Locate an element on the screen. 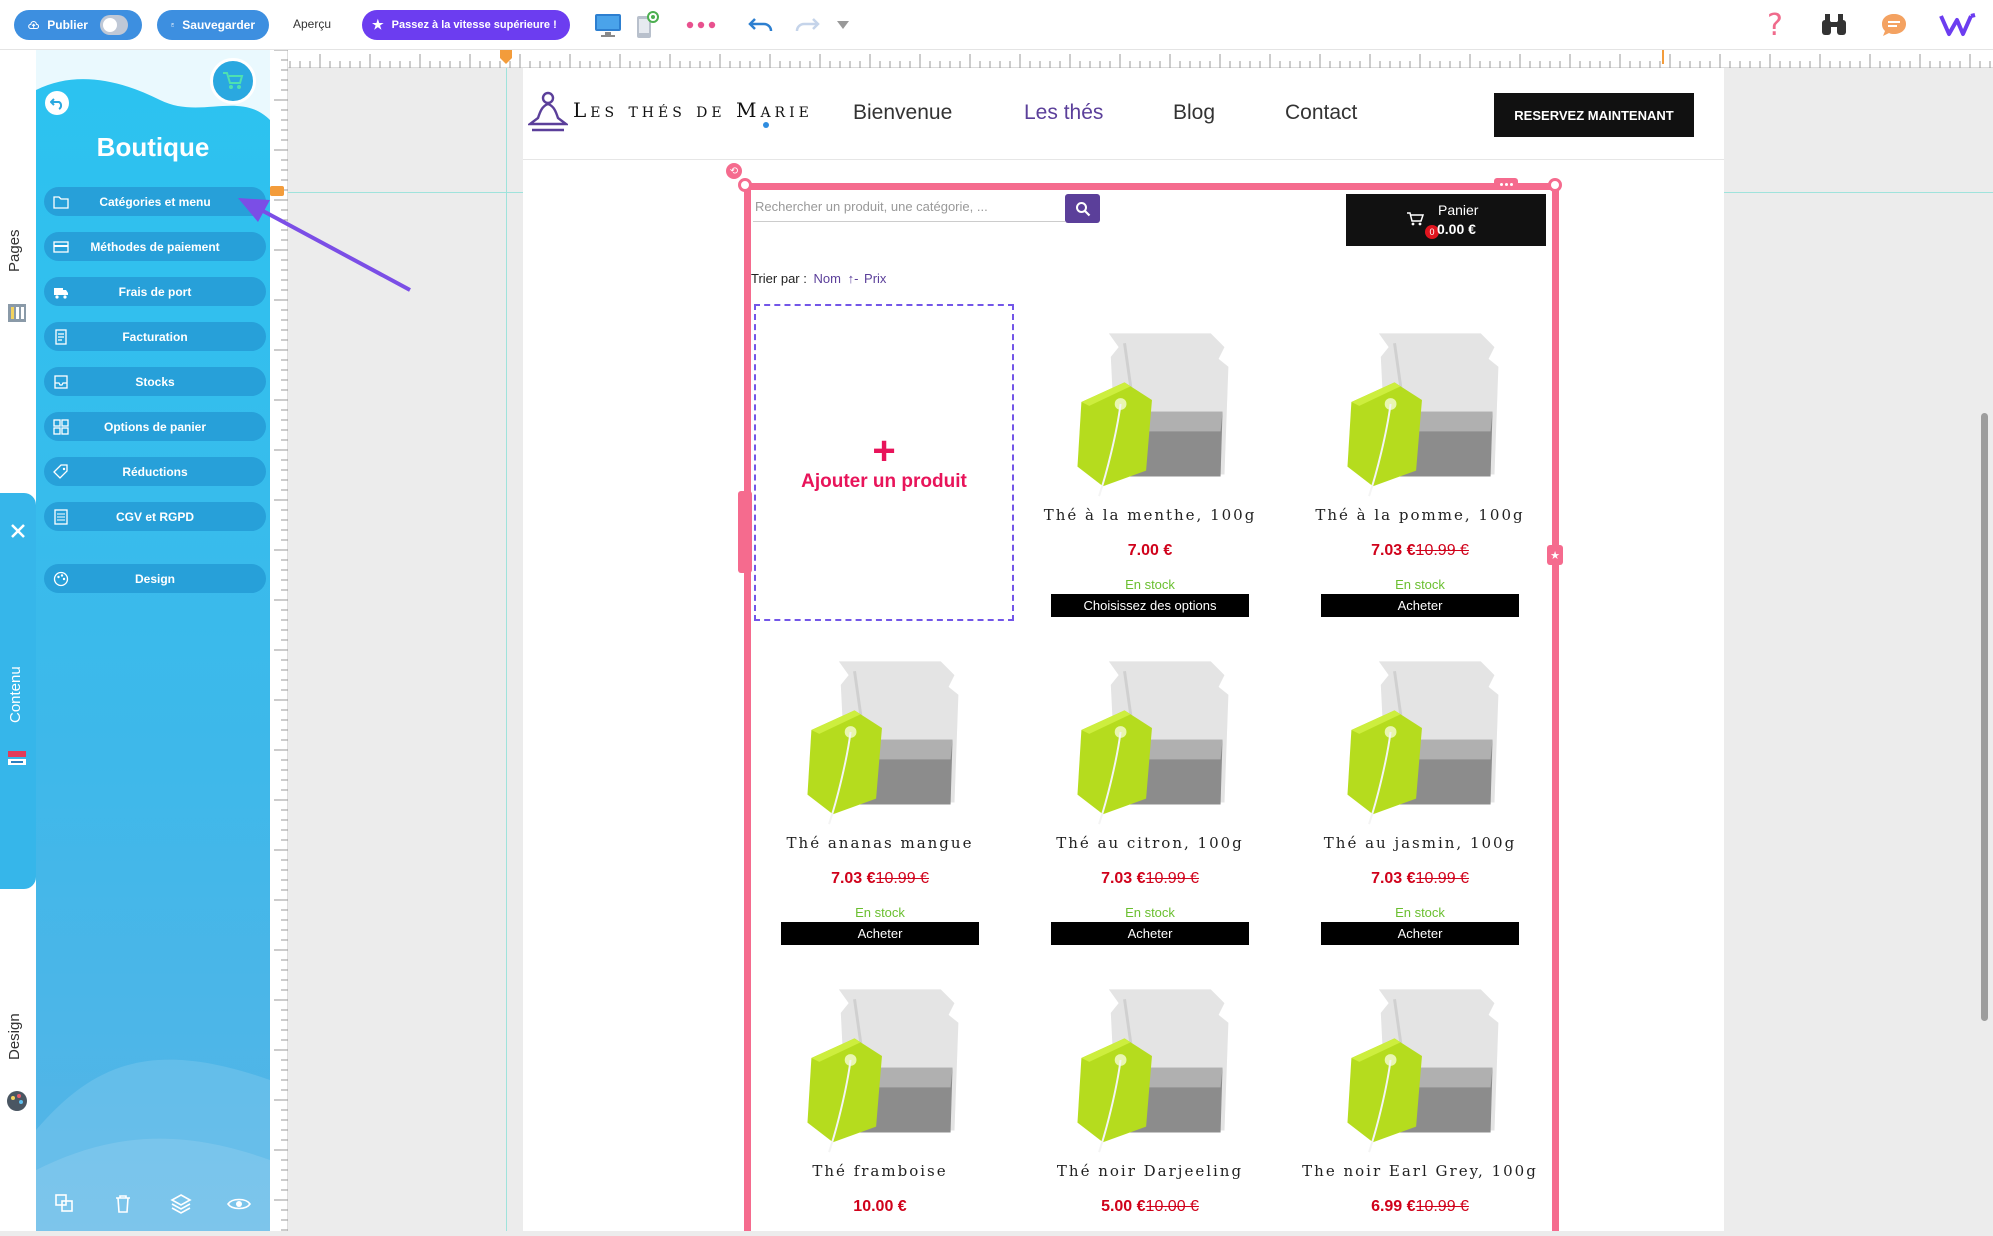 This screenshot has height=1236, width=1993. help-icon: ? is located at coordinates (1775, 25).